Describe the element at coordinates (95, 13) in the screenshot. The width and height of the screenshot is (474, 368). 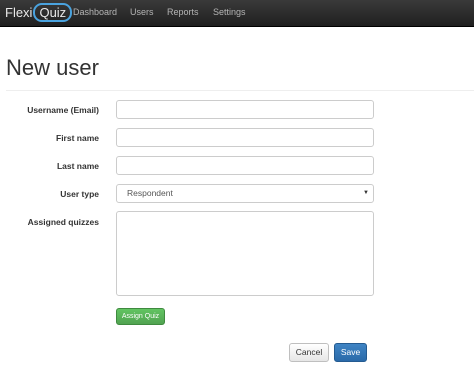
I see `nav-link-dashboard: Dashboard` at that location.